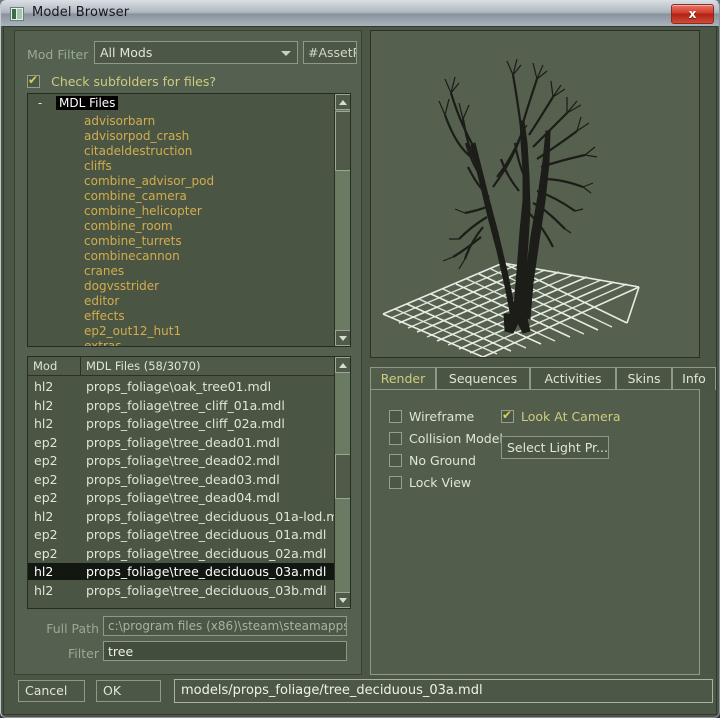  Describe the element at coordinates (694, 378) in the screenshot. I see `tab-info: Info` at that location.